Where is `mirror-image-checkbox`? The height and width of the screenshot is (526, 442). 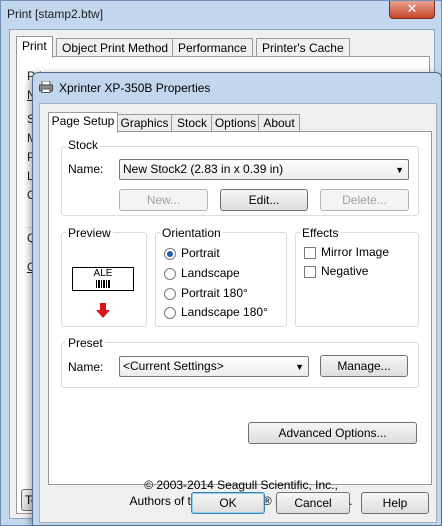
mirror-image-checkbox is located at coordinates (310, 253).